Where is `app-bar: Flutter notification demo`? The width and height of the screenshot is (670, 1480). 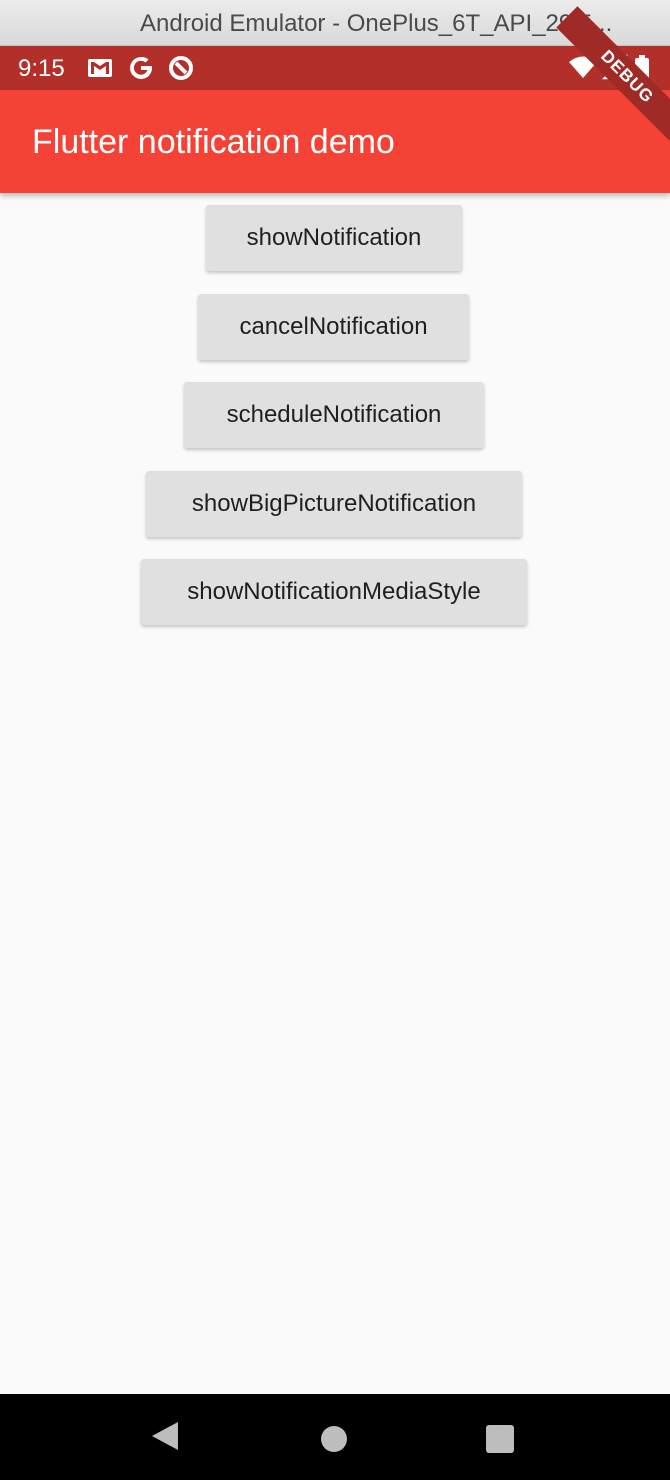 app-bar: Flutter notification demo is located at coordinates (335, 141).